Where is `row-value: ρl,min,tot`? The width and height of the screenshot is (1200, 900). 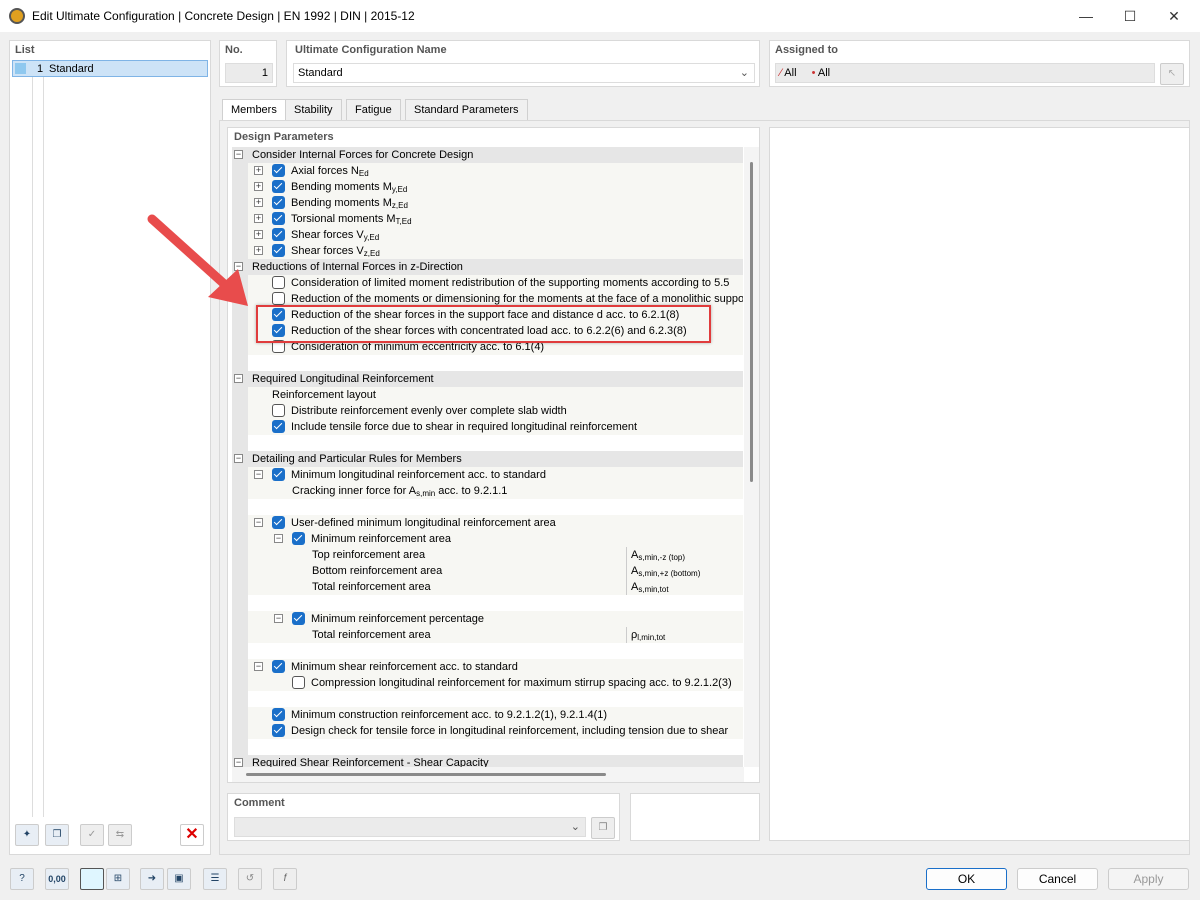 row-value: ρl,min,tot is located at coordinates (645, 635).